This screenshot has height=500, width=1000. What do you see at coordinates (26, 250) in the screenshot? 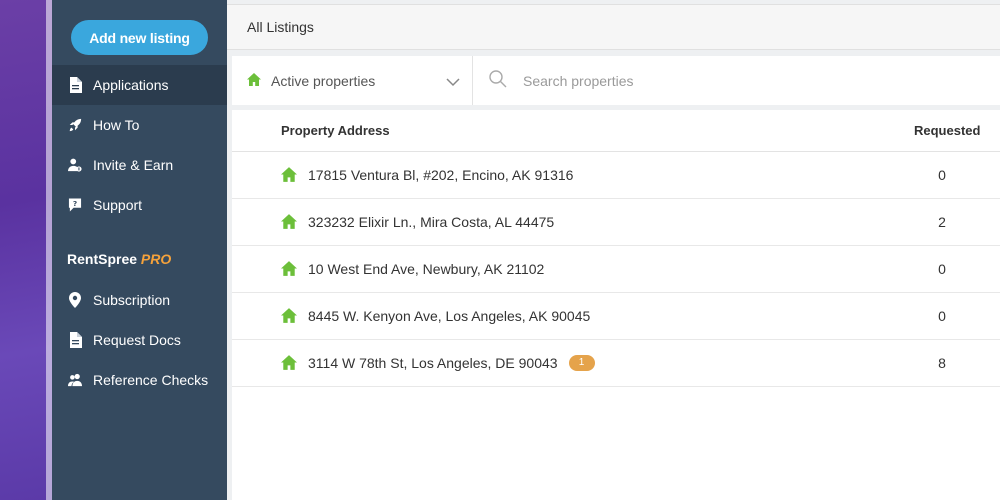
I see `desktop-background` at bounding box center [26, 250].